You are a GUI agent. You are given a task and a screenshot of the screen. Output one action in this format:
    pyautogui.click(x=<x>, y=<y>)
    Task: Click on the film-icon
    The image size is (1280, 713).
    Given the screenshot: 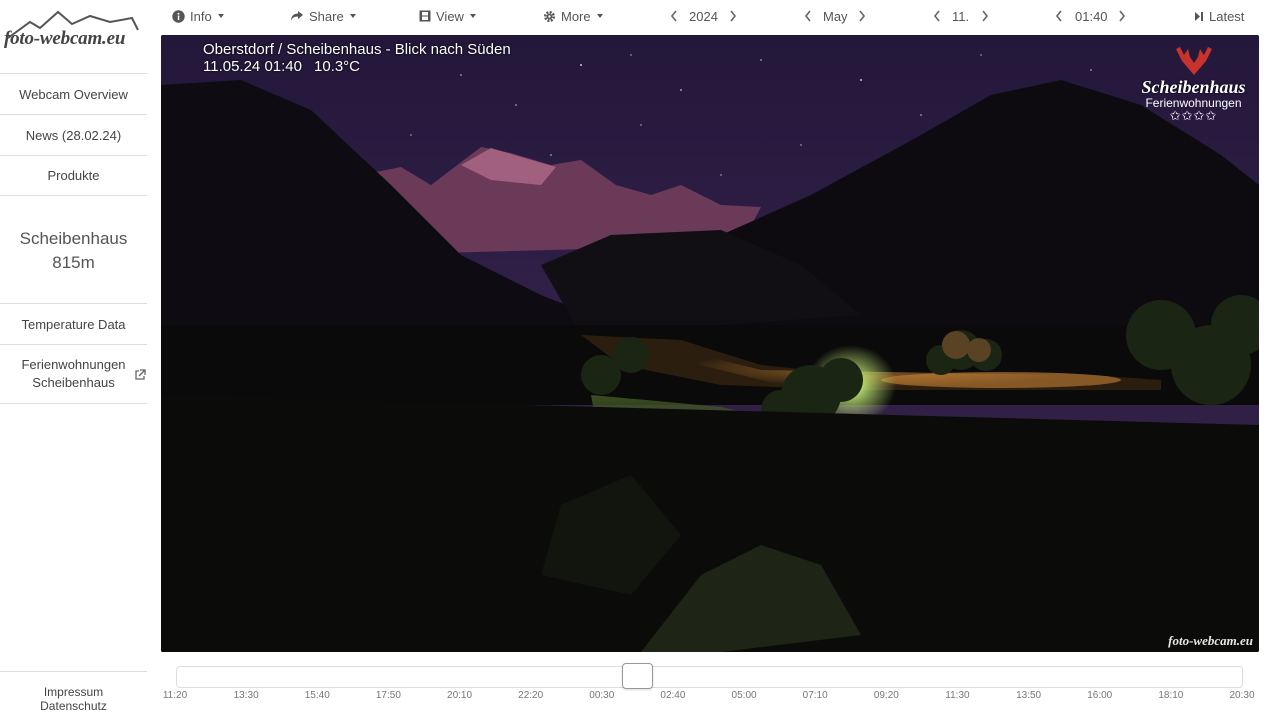 What is the action you would take?
    pyautogui.click(x=425, y=16)
    